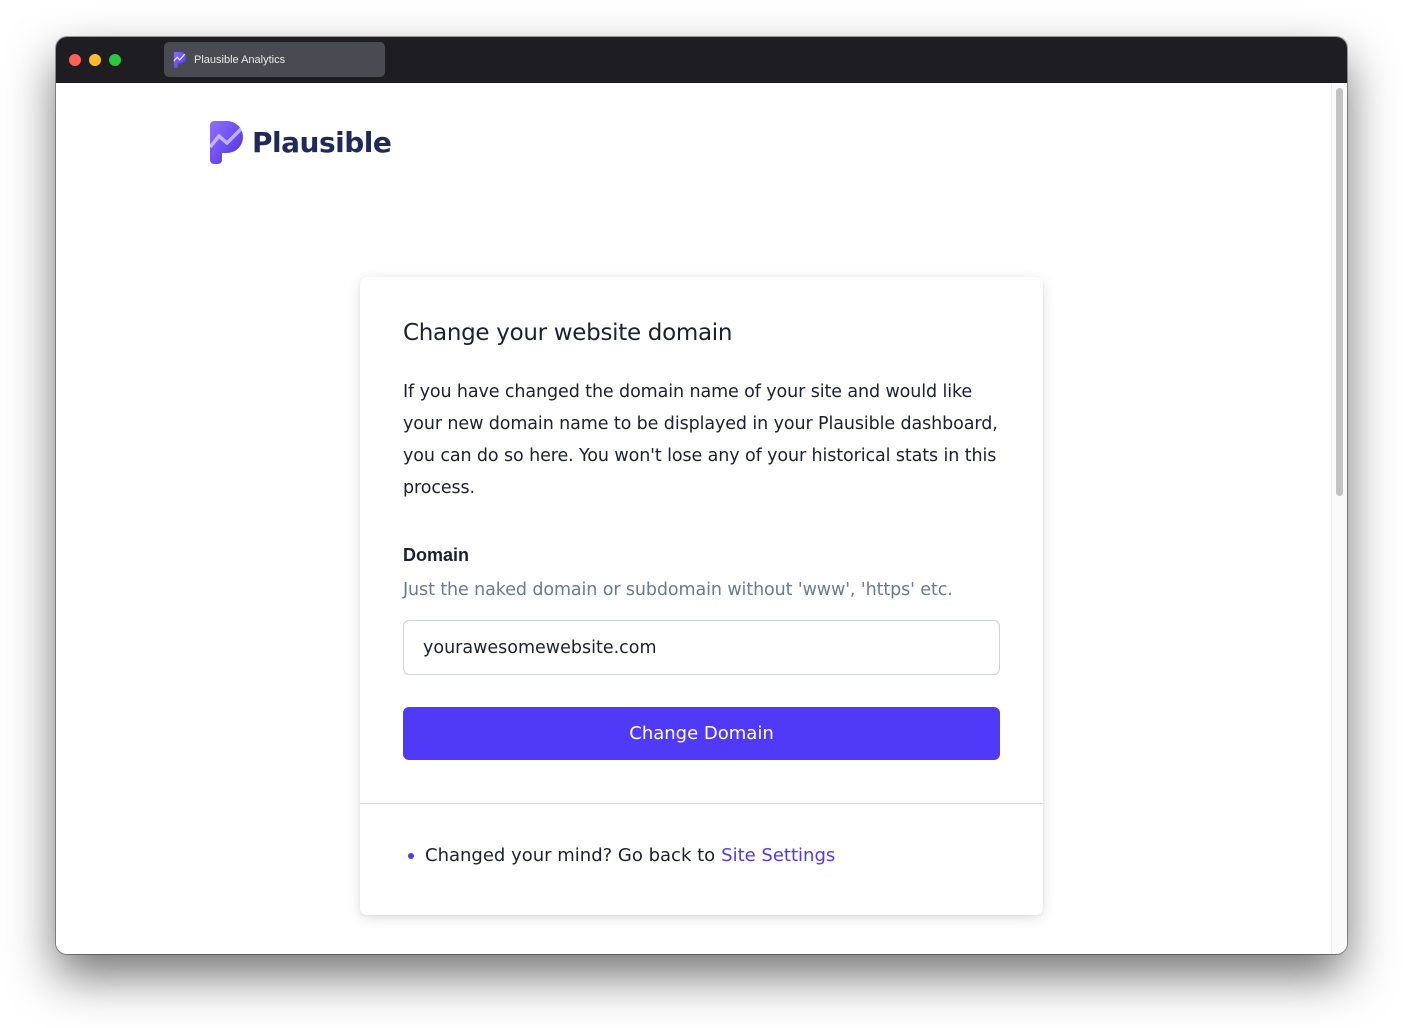  I want to click on close-window-button, so click(75, 60).